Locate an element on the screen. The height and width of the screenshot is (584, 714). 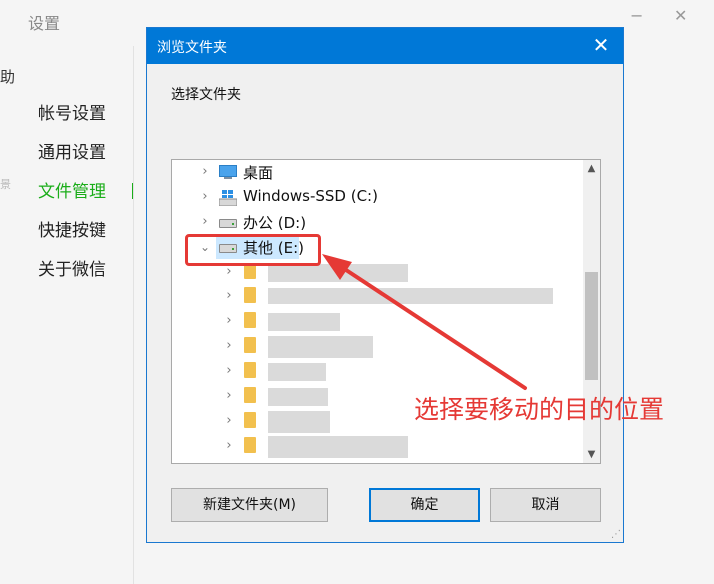
sidebar-item-about: 关于微信 is located at coordinates (72, 275).